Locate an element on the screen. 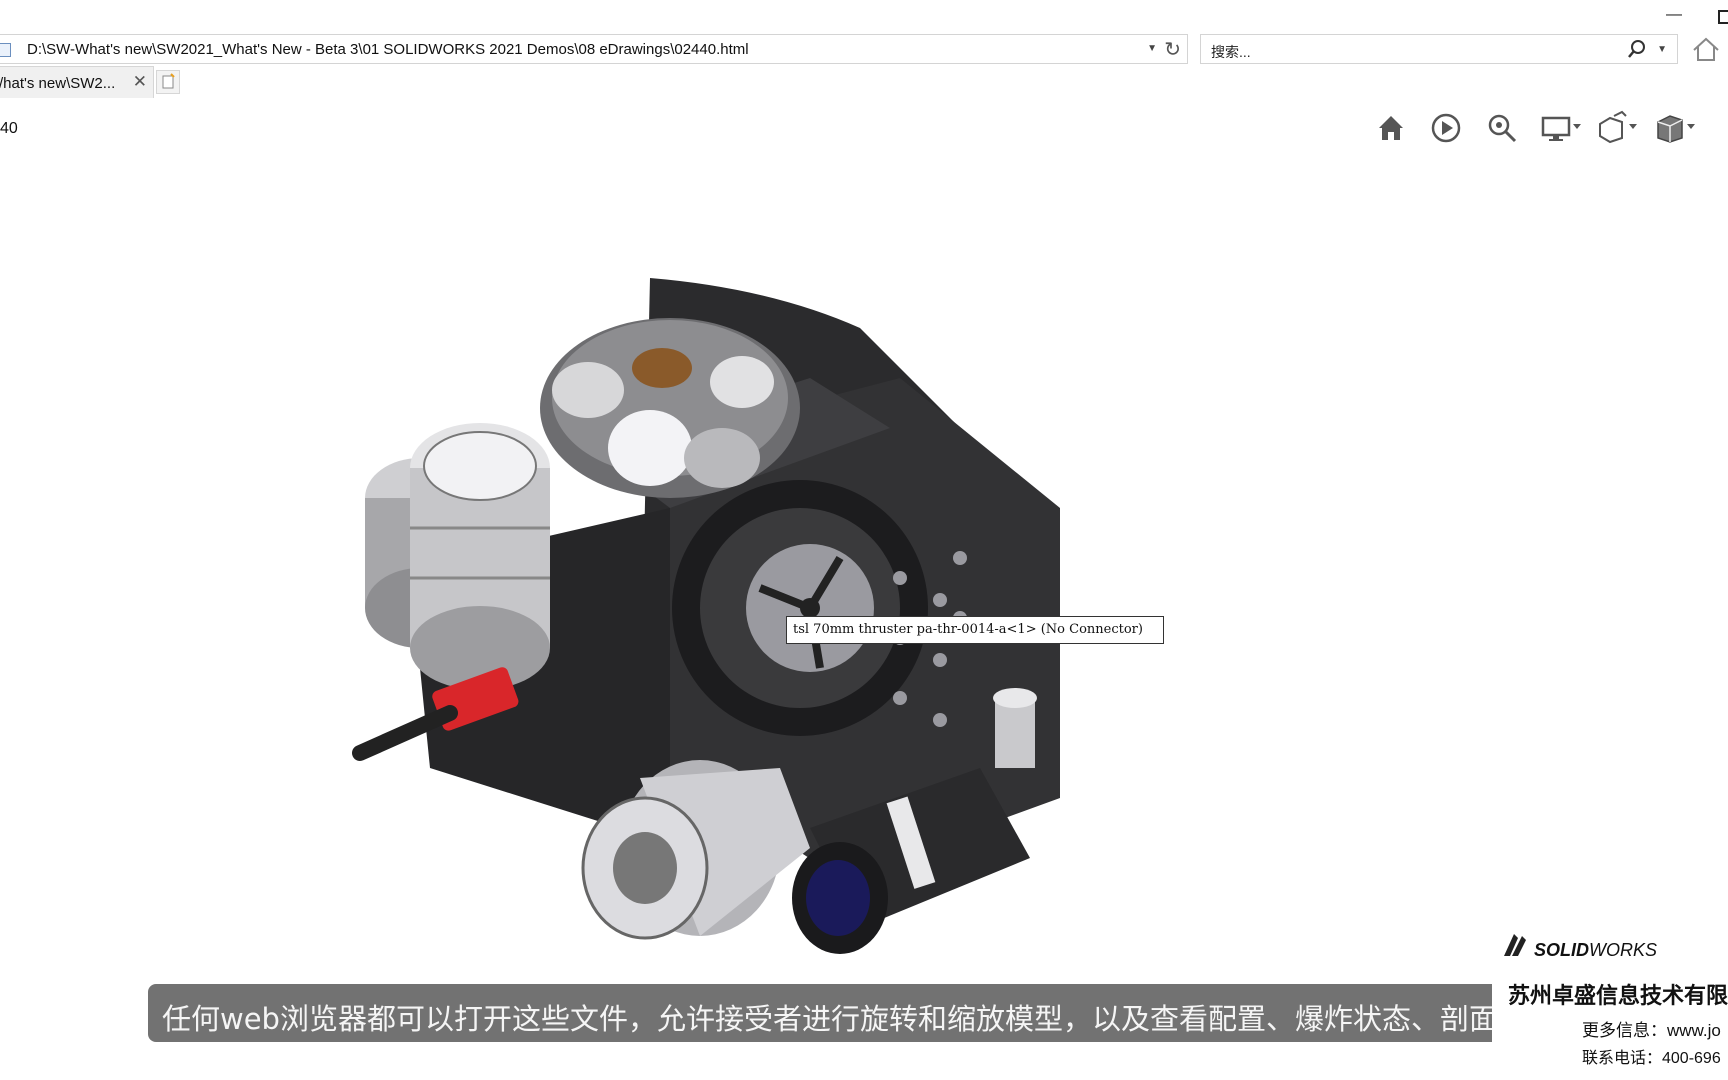 Image resolution: width=1728 pixels, height=1080 pixels. zoom-icon is located at coordinates (1502, 128).